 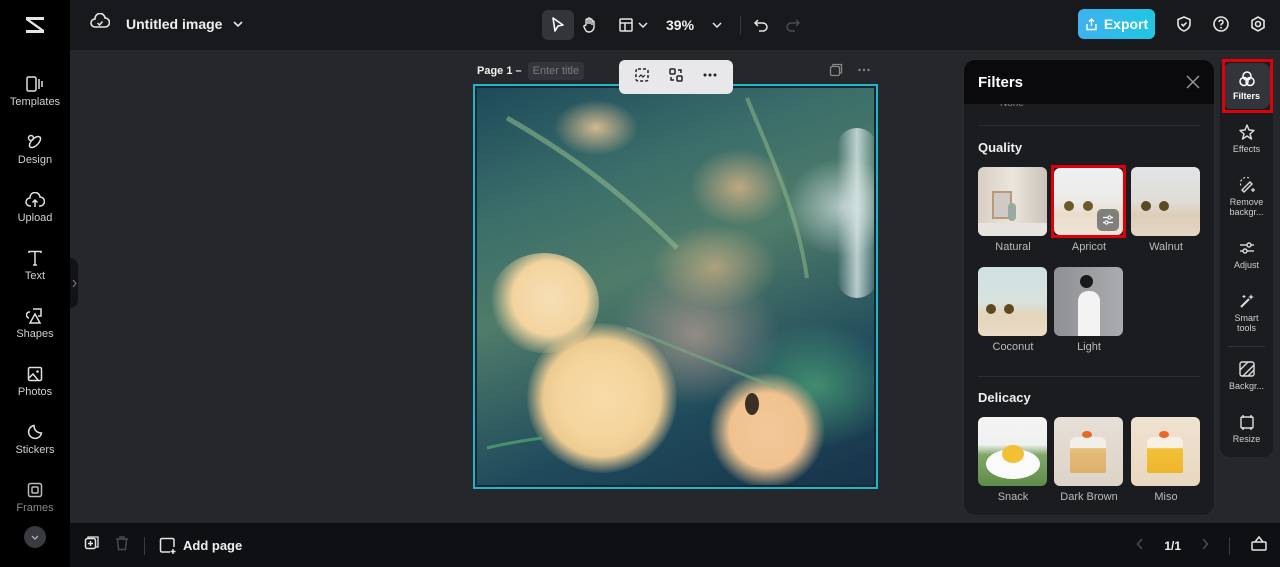 What do you see at coordinates (1012, 301) in the screenshot?
I see `filter-thumb-coconut` at bounding box center [1012, 301].